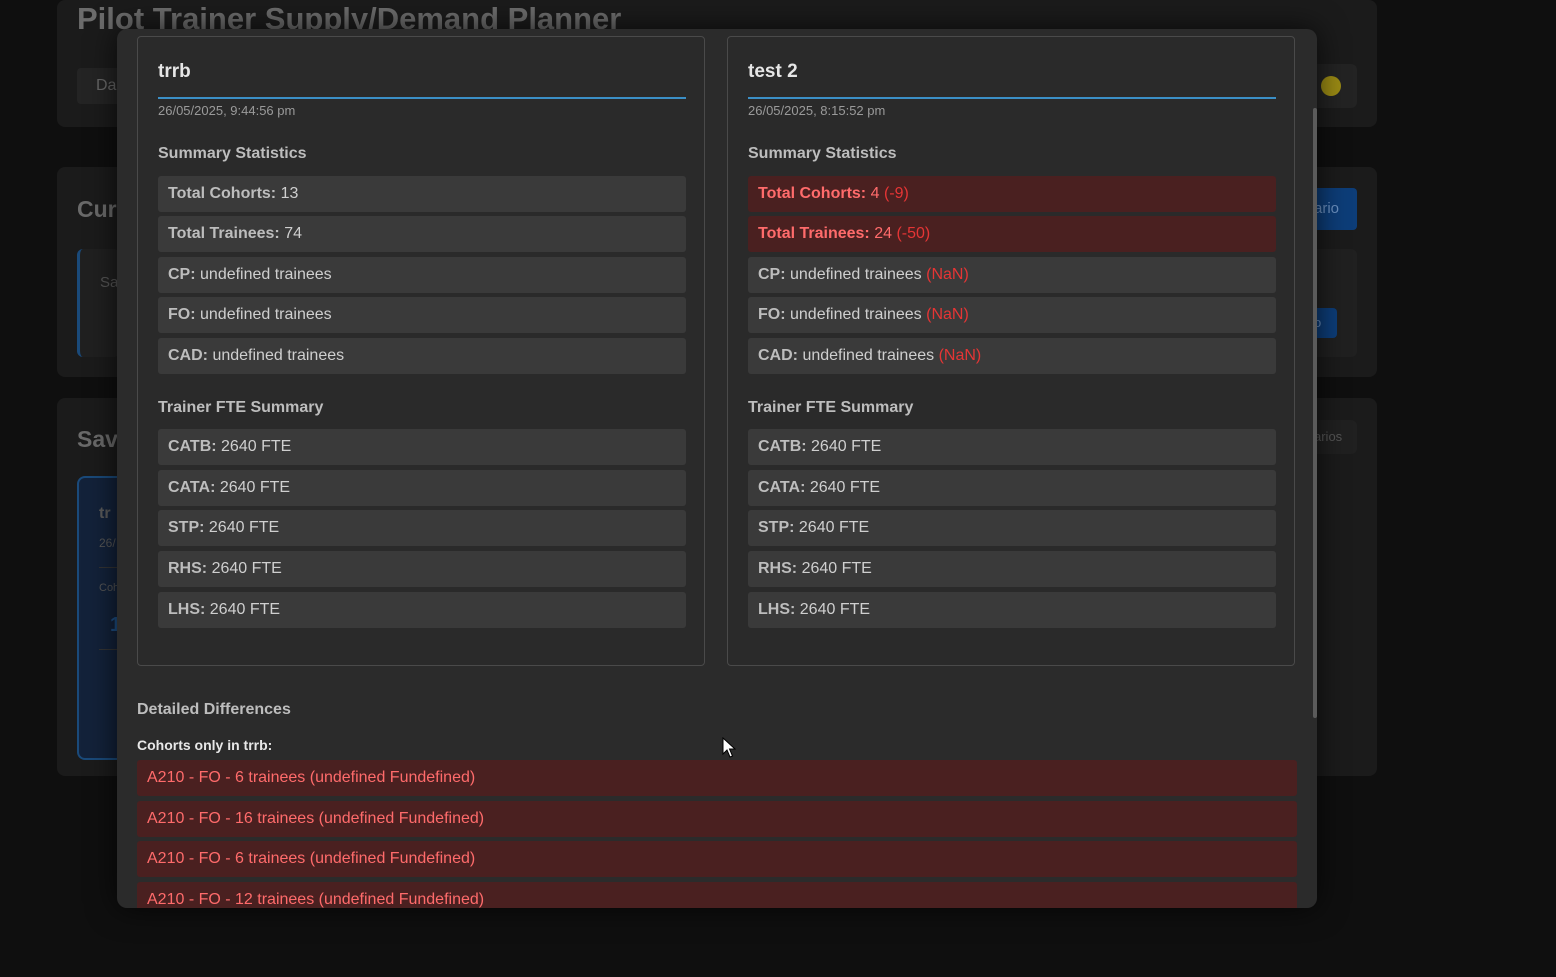 The image size is (1556, 977). Describe the element at coordinates (883, 233) in the screenshot. I see `stat-value: 24` at that location.